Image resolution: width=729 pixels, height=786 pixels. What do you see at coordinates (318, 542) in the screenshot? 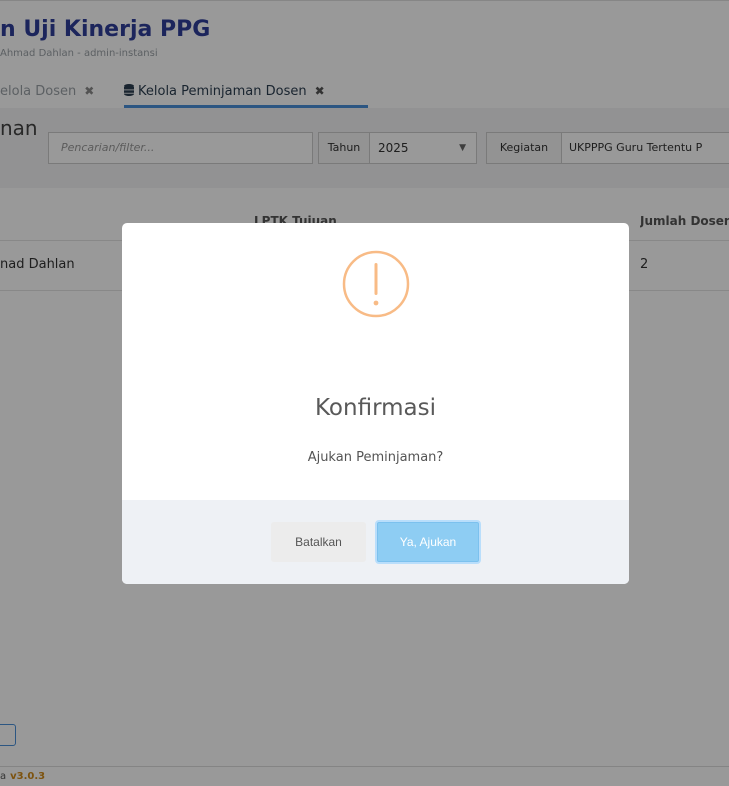
I see `cancel-button: Batalkan` at bounding box center [318, 542].